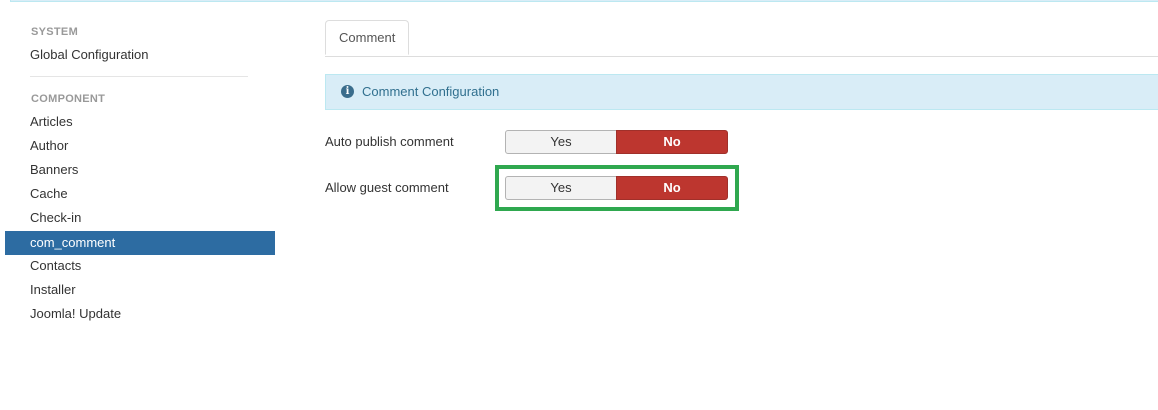 This screenshot has height=410, width=1158. Describe the element at coordinates (140, 122) in the screenshot. I see `sidebar-item-articles: Articles` at that location.